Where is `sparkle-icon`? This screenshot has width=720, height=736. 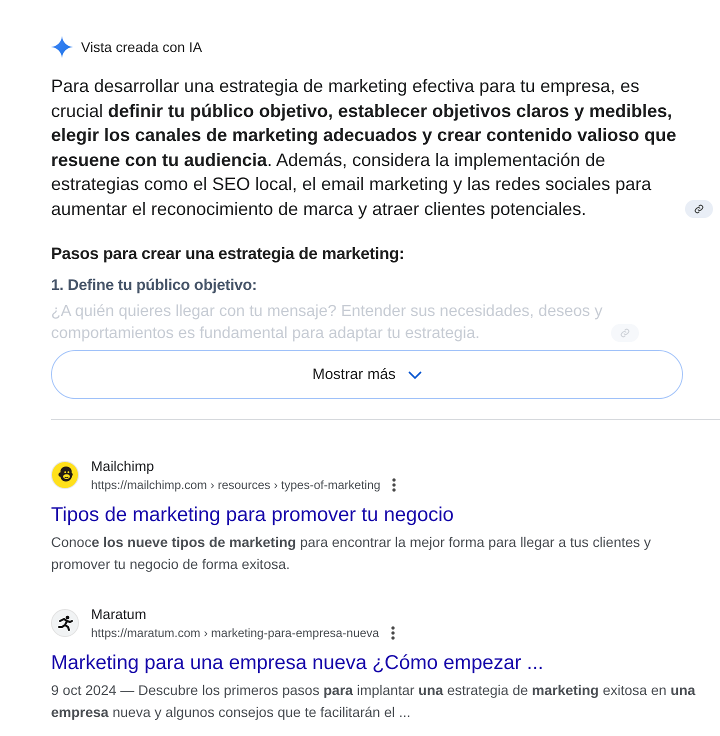 sparkle-icon is located at coordinates (62, 47).